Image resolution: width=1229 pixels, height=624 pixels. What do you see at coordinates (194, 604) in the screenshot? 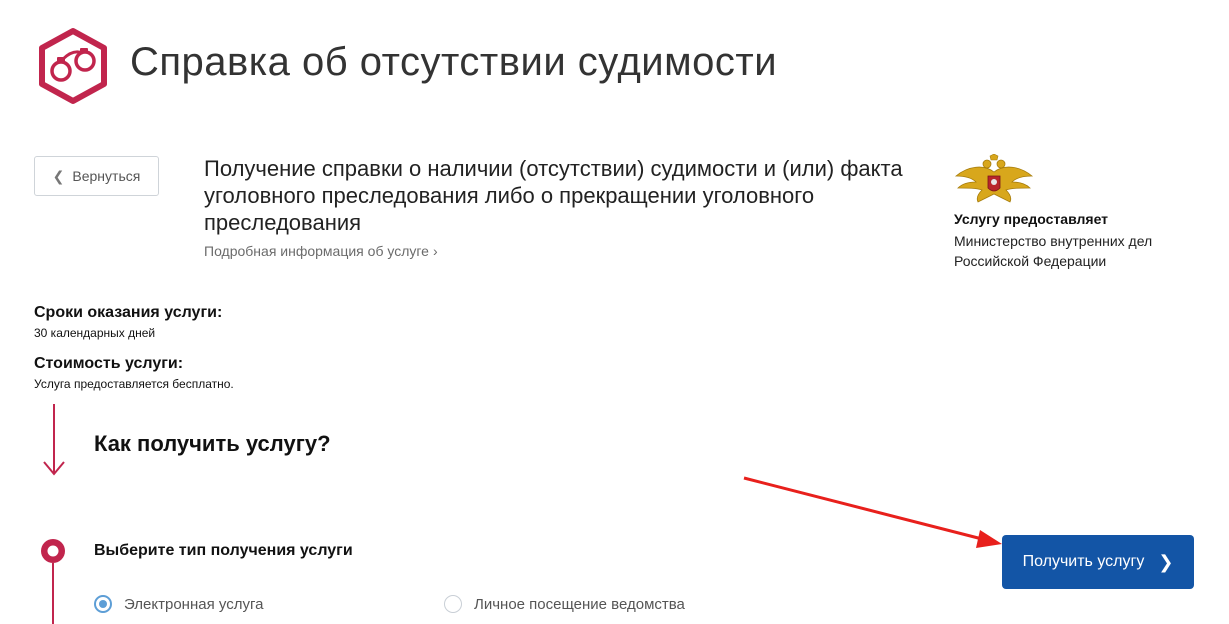
I see `radio-label: Электронная услуга` at bounding box center [194, 604].